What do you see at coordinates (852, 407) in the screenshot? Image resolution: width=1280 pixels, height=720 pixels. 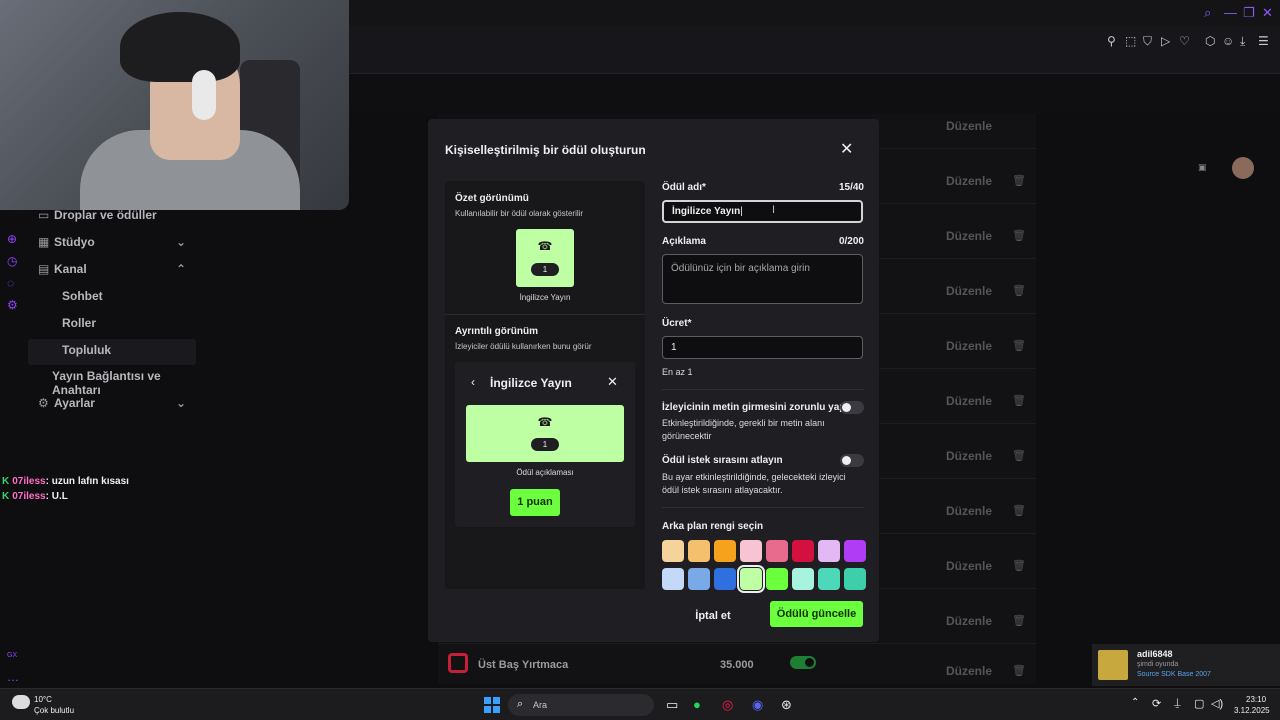 I see `require-text-toggle` at bounding box center [852, 407].